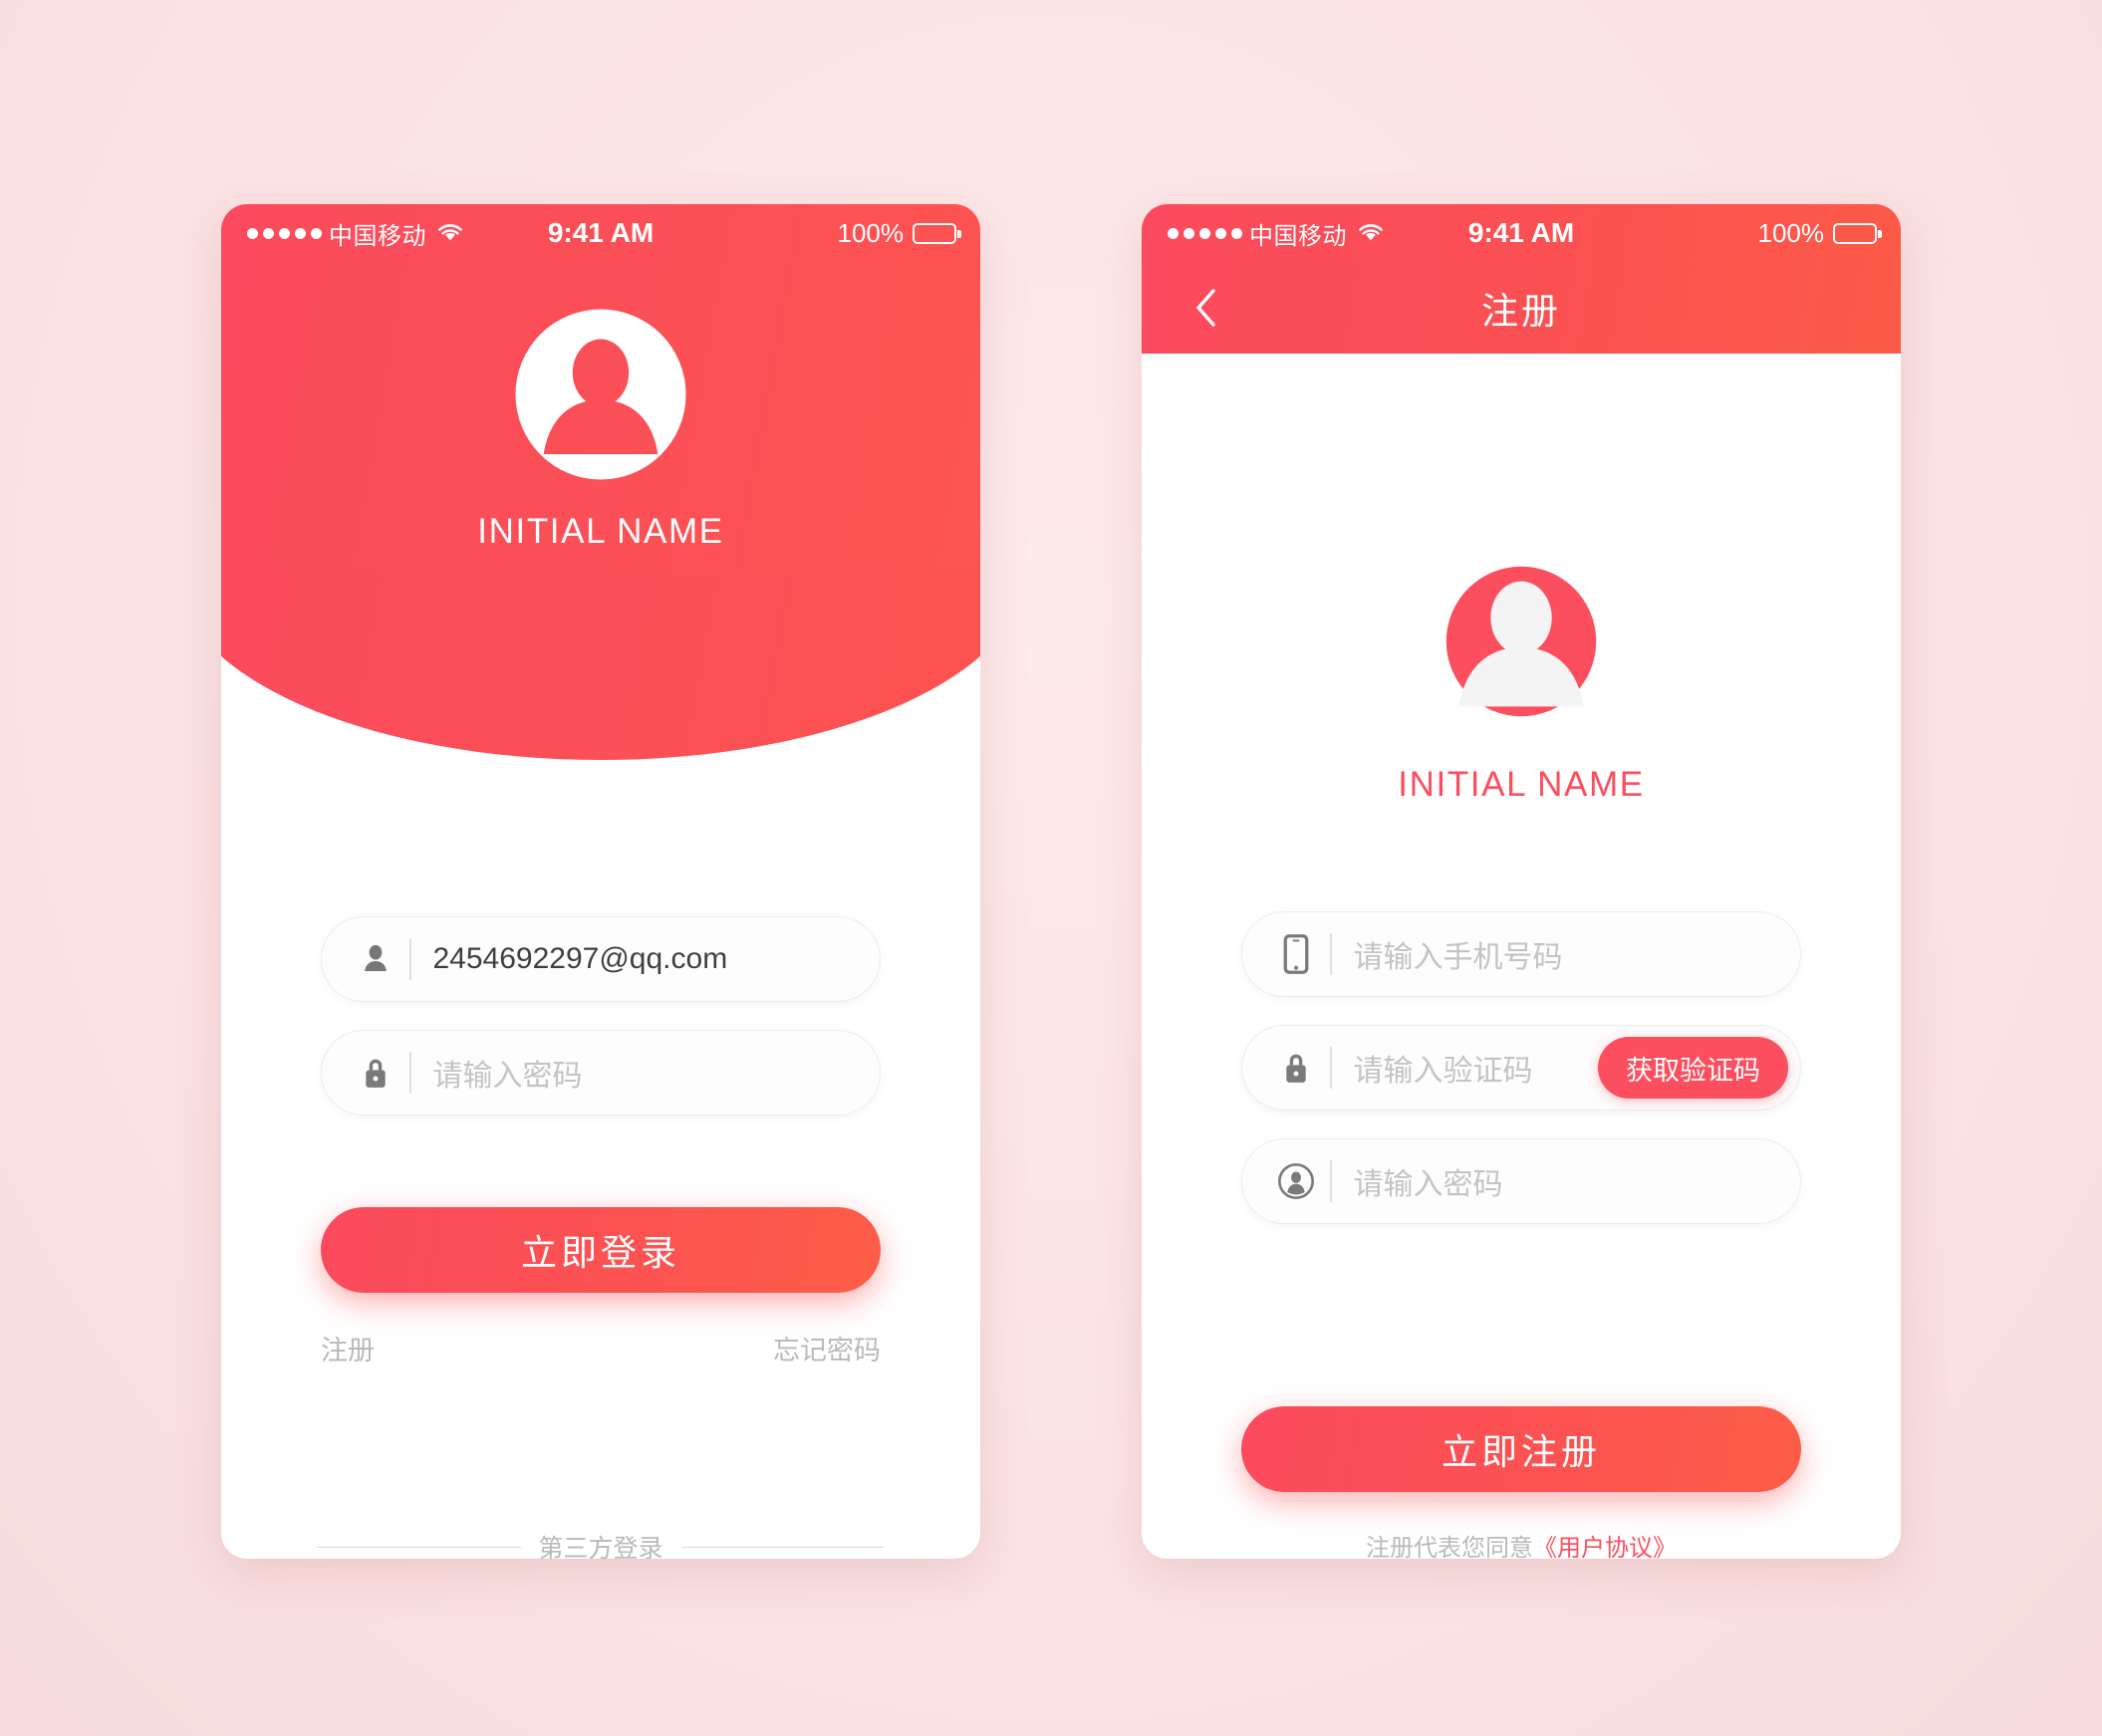 This screenshot has height=1736, width=2102. What do you see at coordinates (601, 1348) in the screenshot?
I see `login-links-row: 注册 忘记密码` at bounding box center [601, 1348].